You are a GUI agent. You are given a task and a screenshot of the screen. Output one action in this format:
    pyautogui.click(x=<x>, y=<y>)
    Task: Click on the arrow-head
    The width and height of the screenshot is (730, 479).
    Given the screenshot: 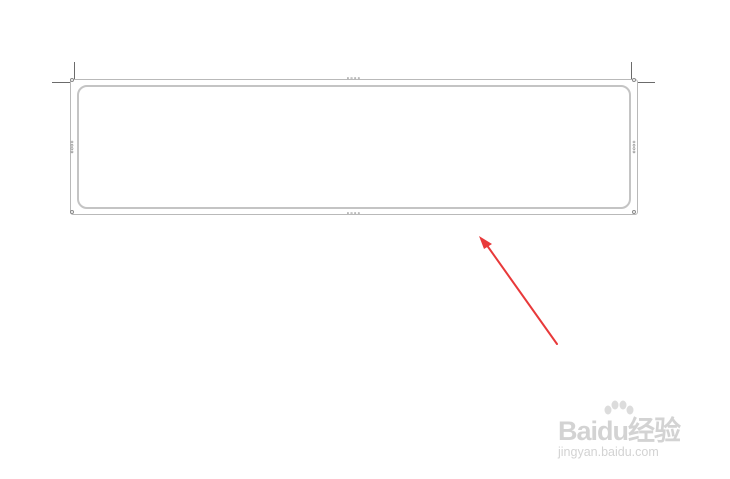 What is the action you would take?
    pyautogui.click(x=485, y=242)
    